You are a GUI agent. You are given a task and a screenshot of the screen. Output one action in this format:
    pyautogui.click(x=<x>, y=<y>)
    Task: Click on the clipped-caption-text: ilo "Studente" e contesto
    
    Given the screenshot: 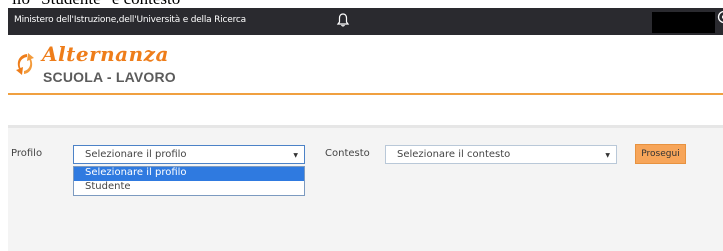 What is the action you would take?
    pyautogui.click(x=96, y=4)
    